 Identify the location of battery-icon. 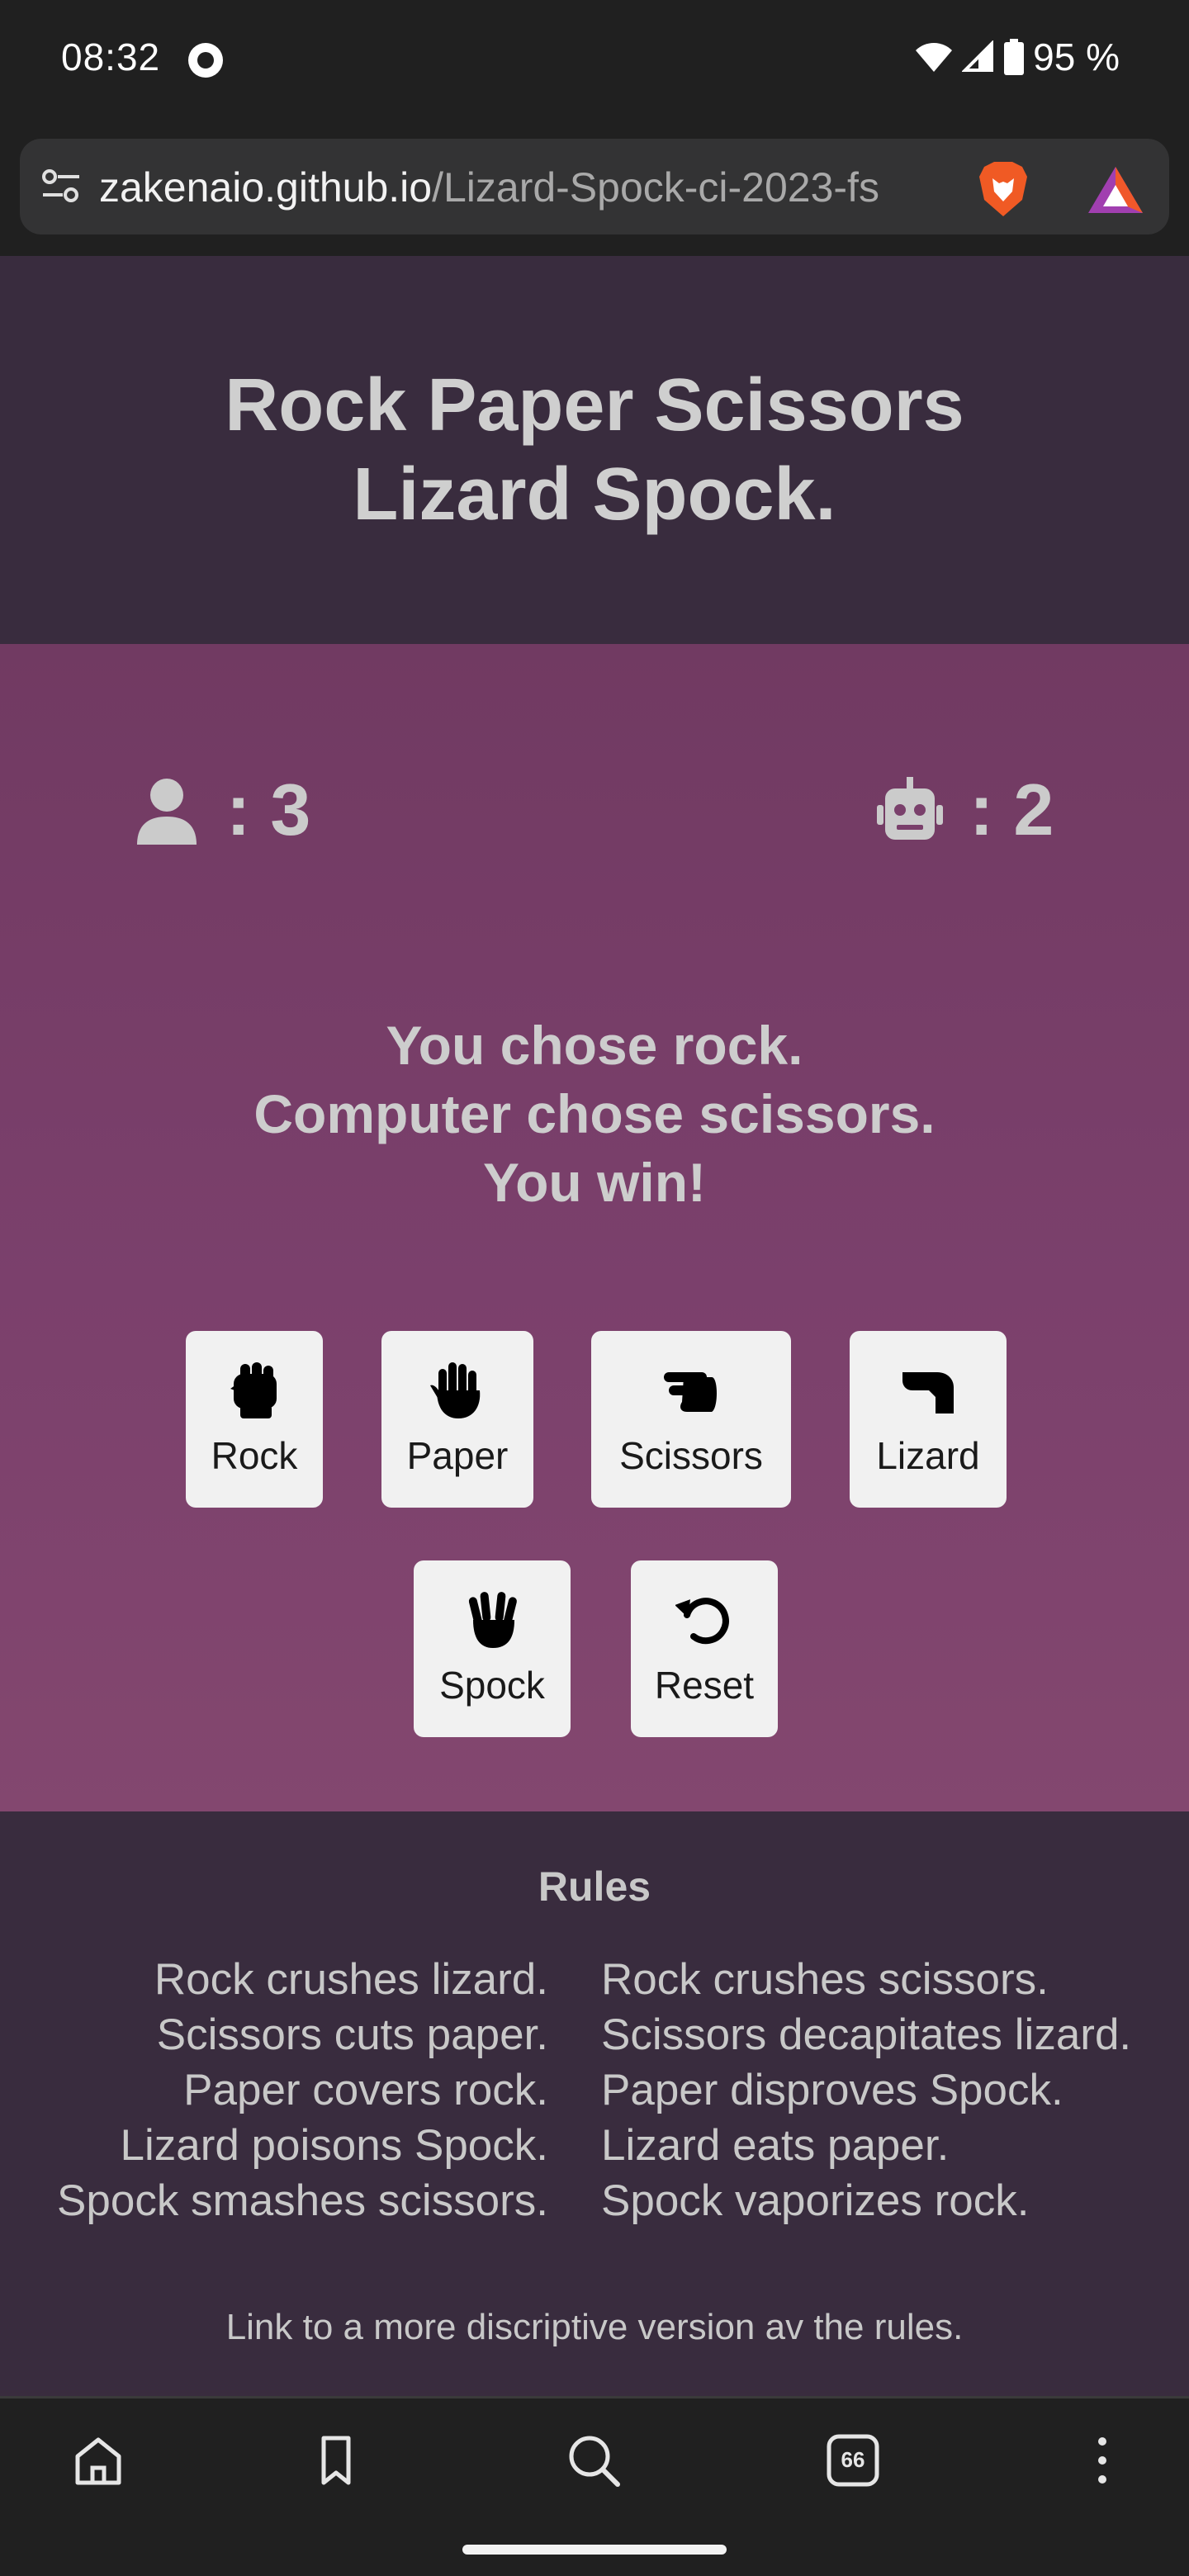
(1014, 57).